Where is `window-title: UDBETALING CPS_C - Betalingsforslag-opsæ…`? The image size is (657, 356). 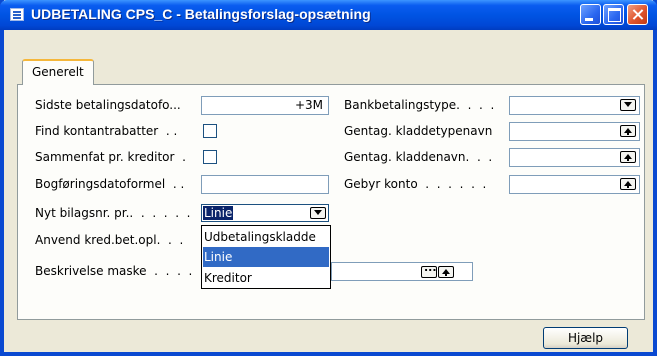 window-title: UDBETALING CPS_C - Betalingsforslag-opsæ… is located at coordinates (201, 14).